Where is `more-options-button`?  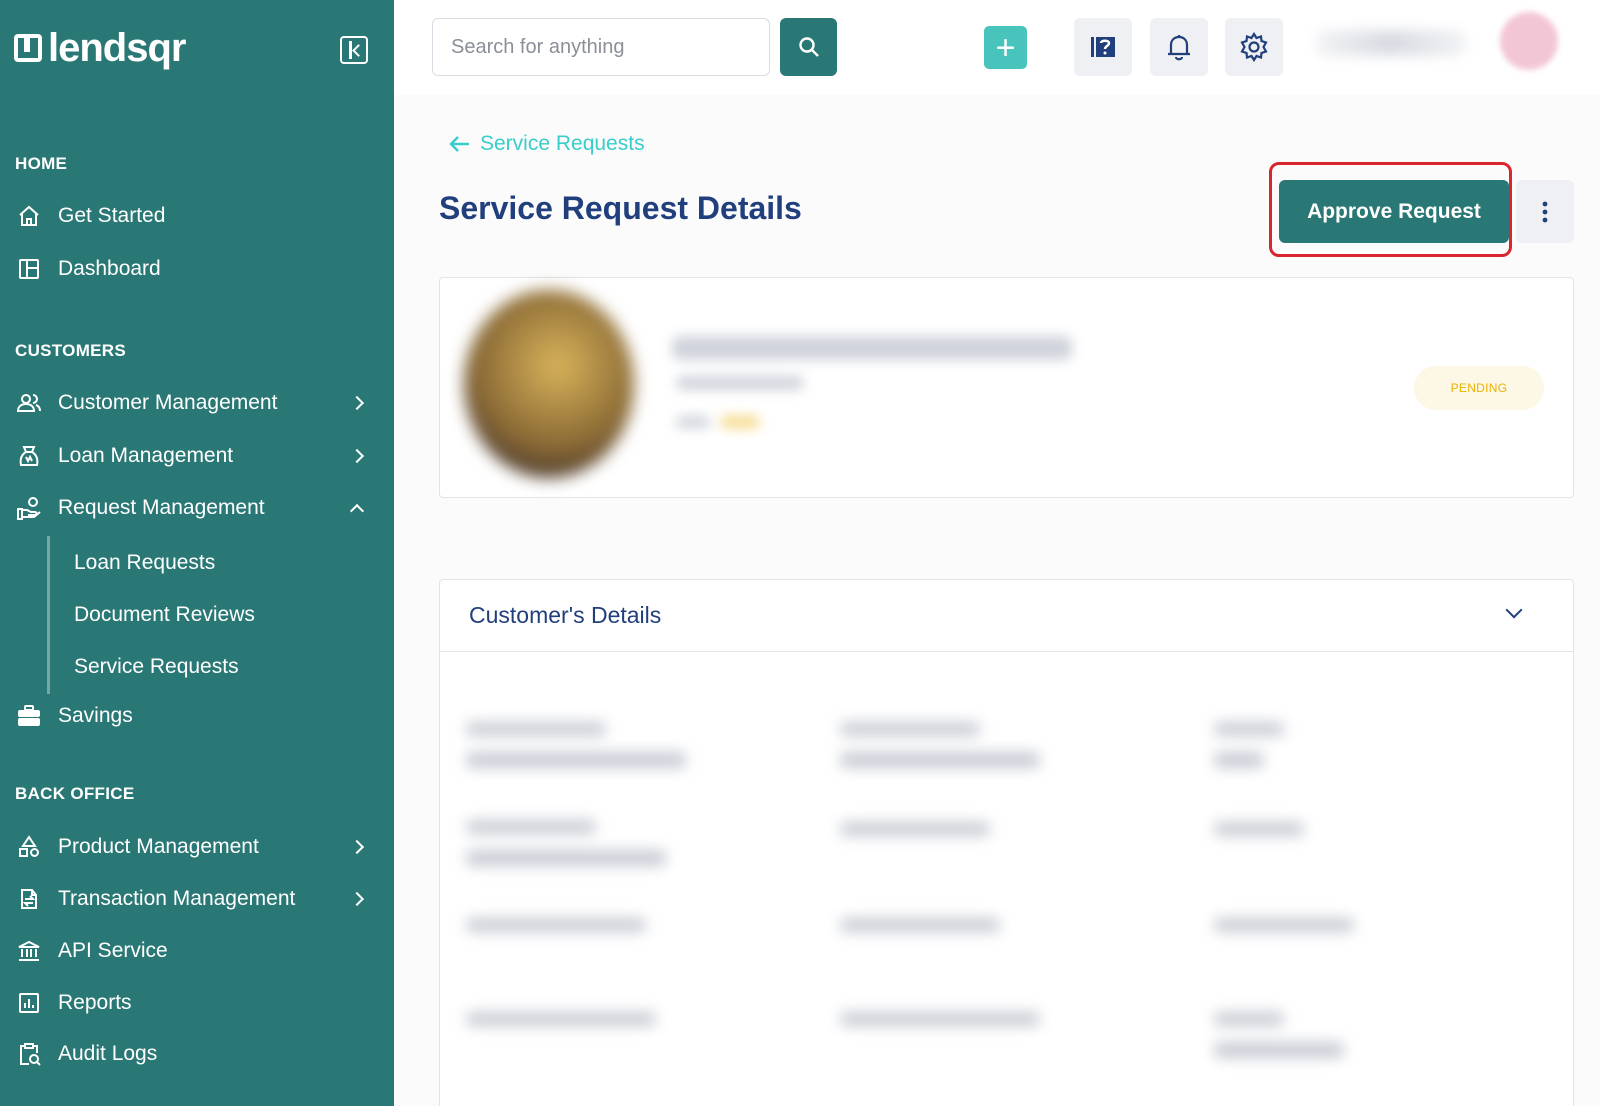
more-options-button is located at coordinates (1545, 211).